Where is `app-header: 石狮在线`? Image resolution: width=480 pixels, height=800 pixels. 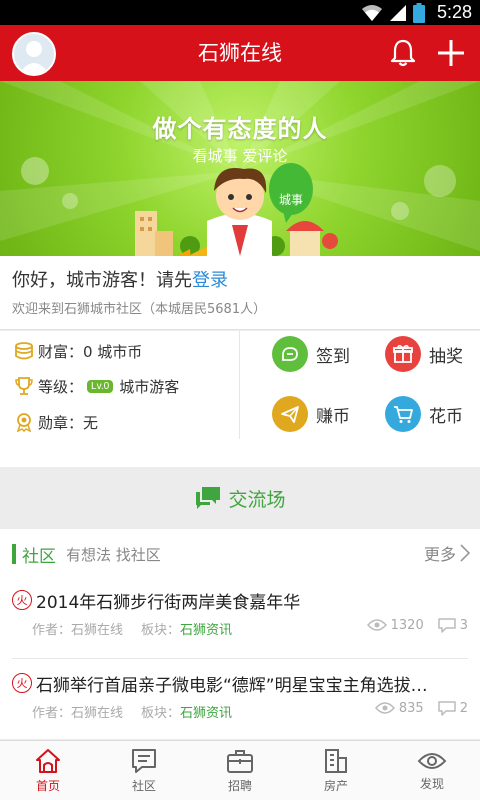
app-header: 石狮在线 is located at coordinates (240, 53).